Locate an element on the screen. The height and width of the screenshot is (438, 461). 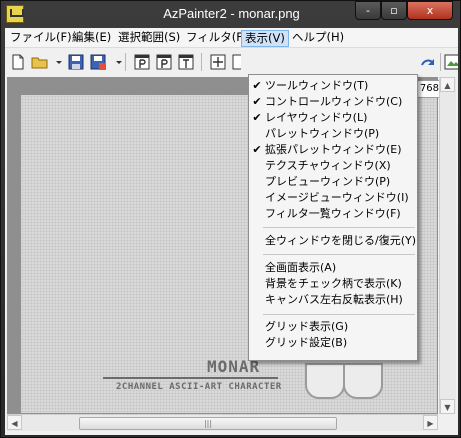
menu-item-filter-list-window: フィルタ一覧ウィンドウ(F) is located at coordinates (333, 214).